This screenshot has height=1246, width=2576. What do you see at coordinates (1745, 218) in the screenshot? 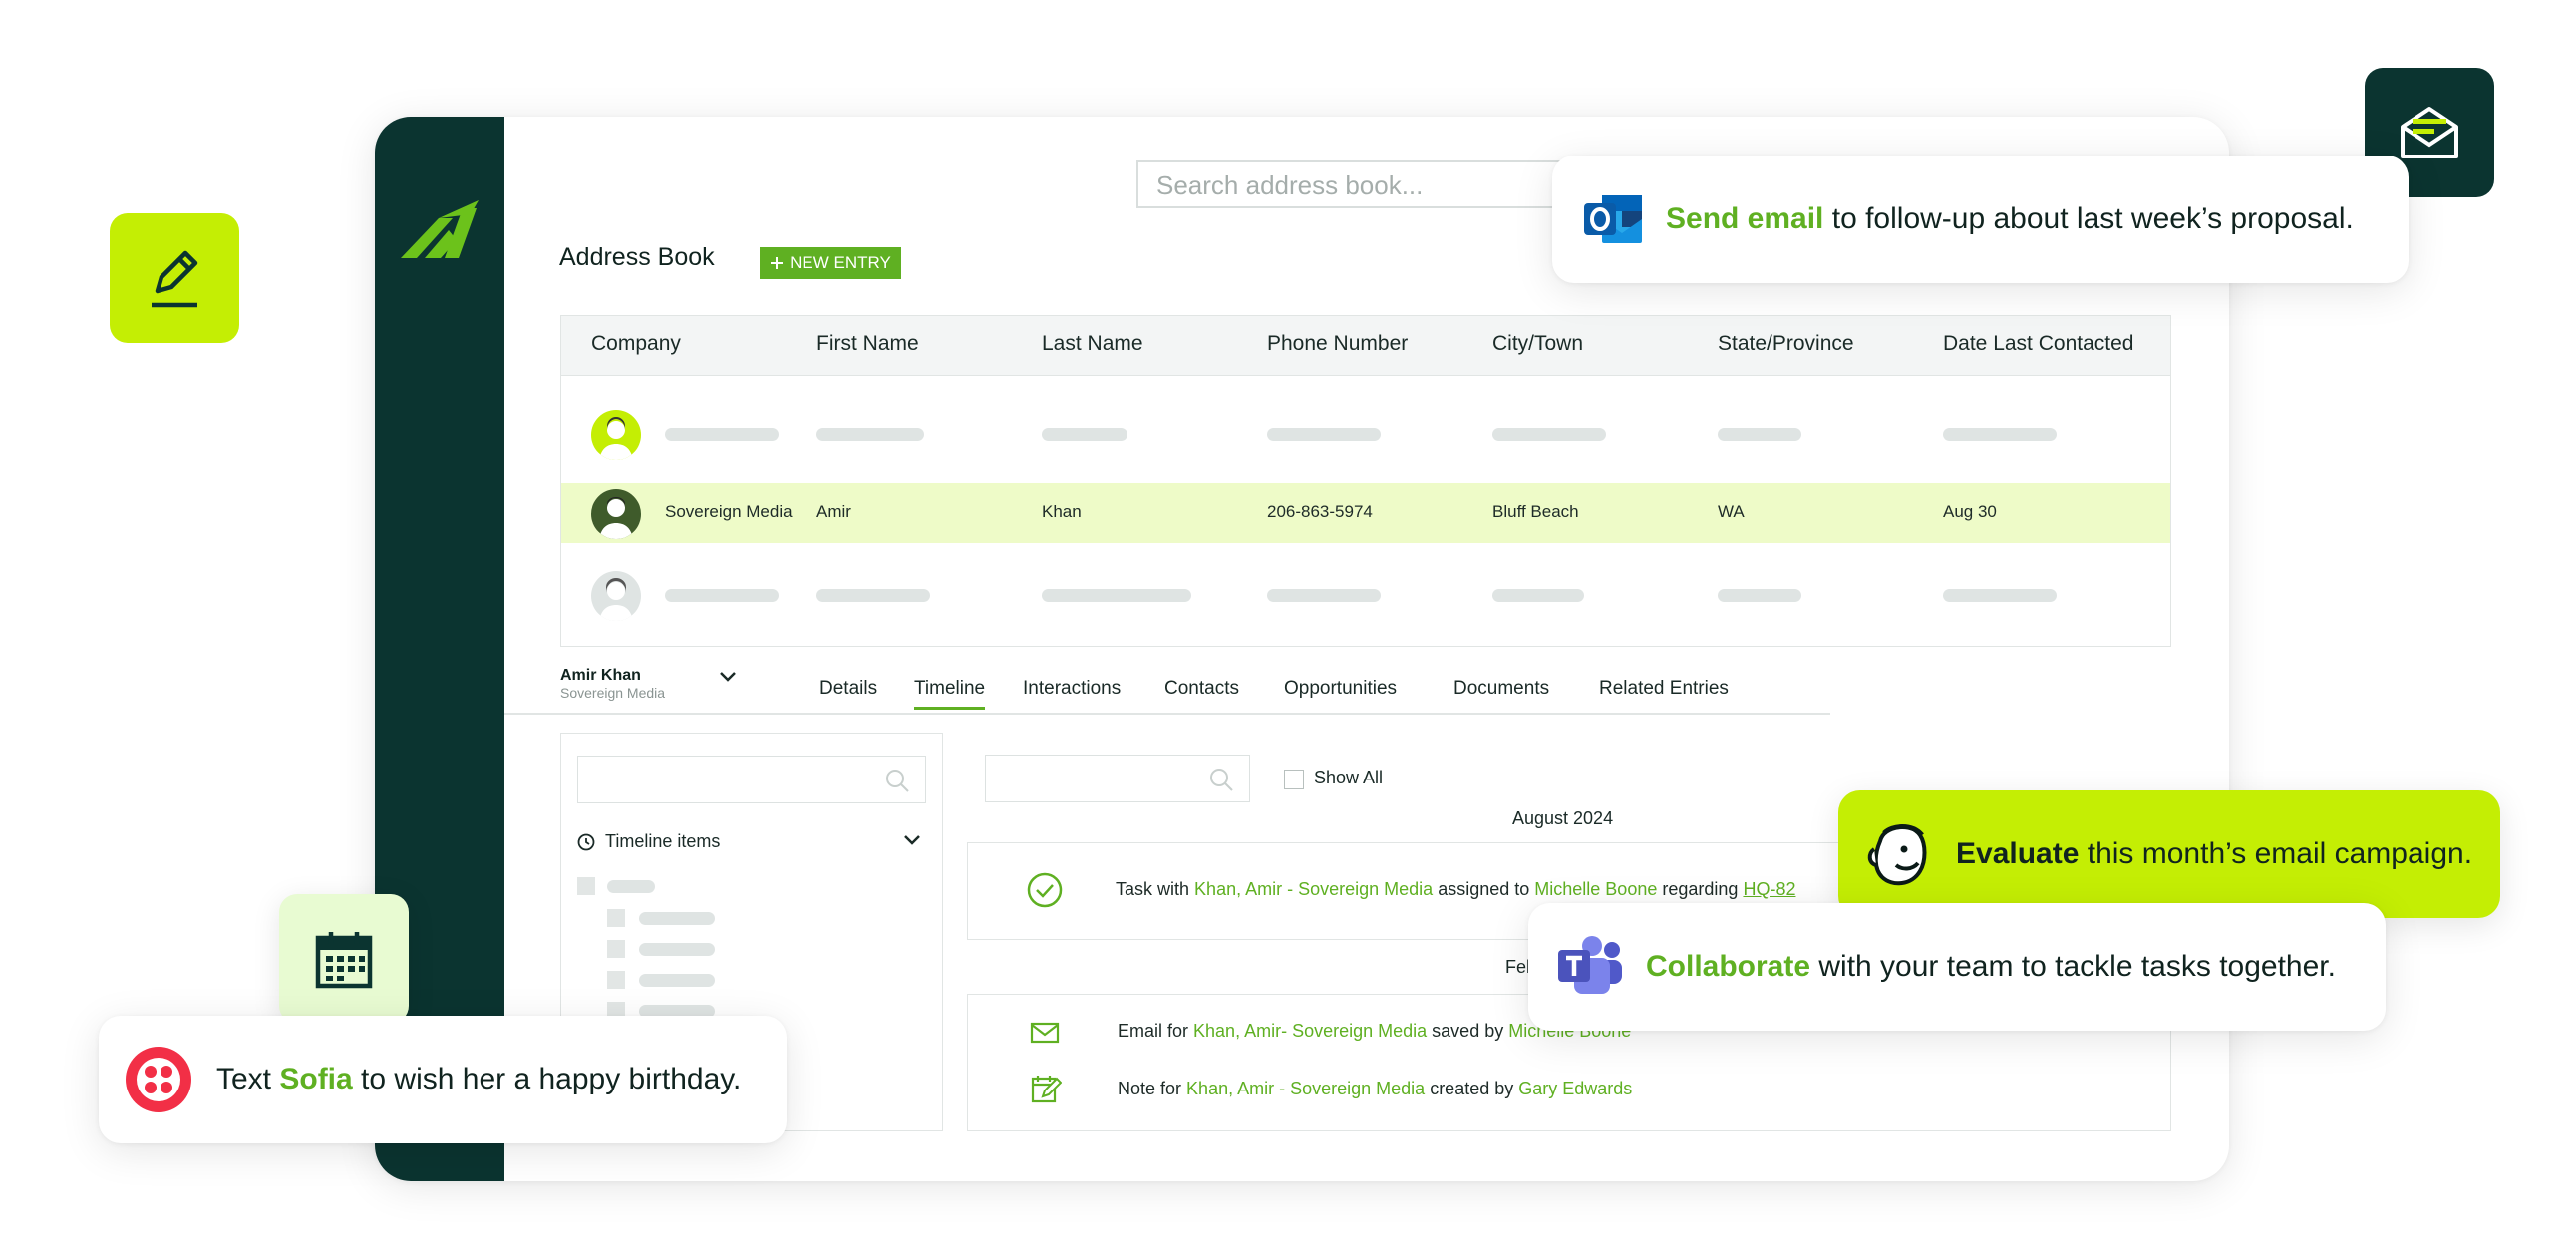
I see `send-email-bold: Send email` at bounding box center [1745, 218].